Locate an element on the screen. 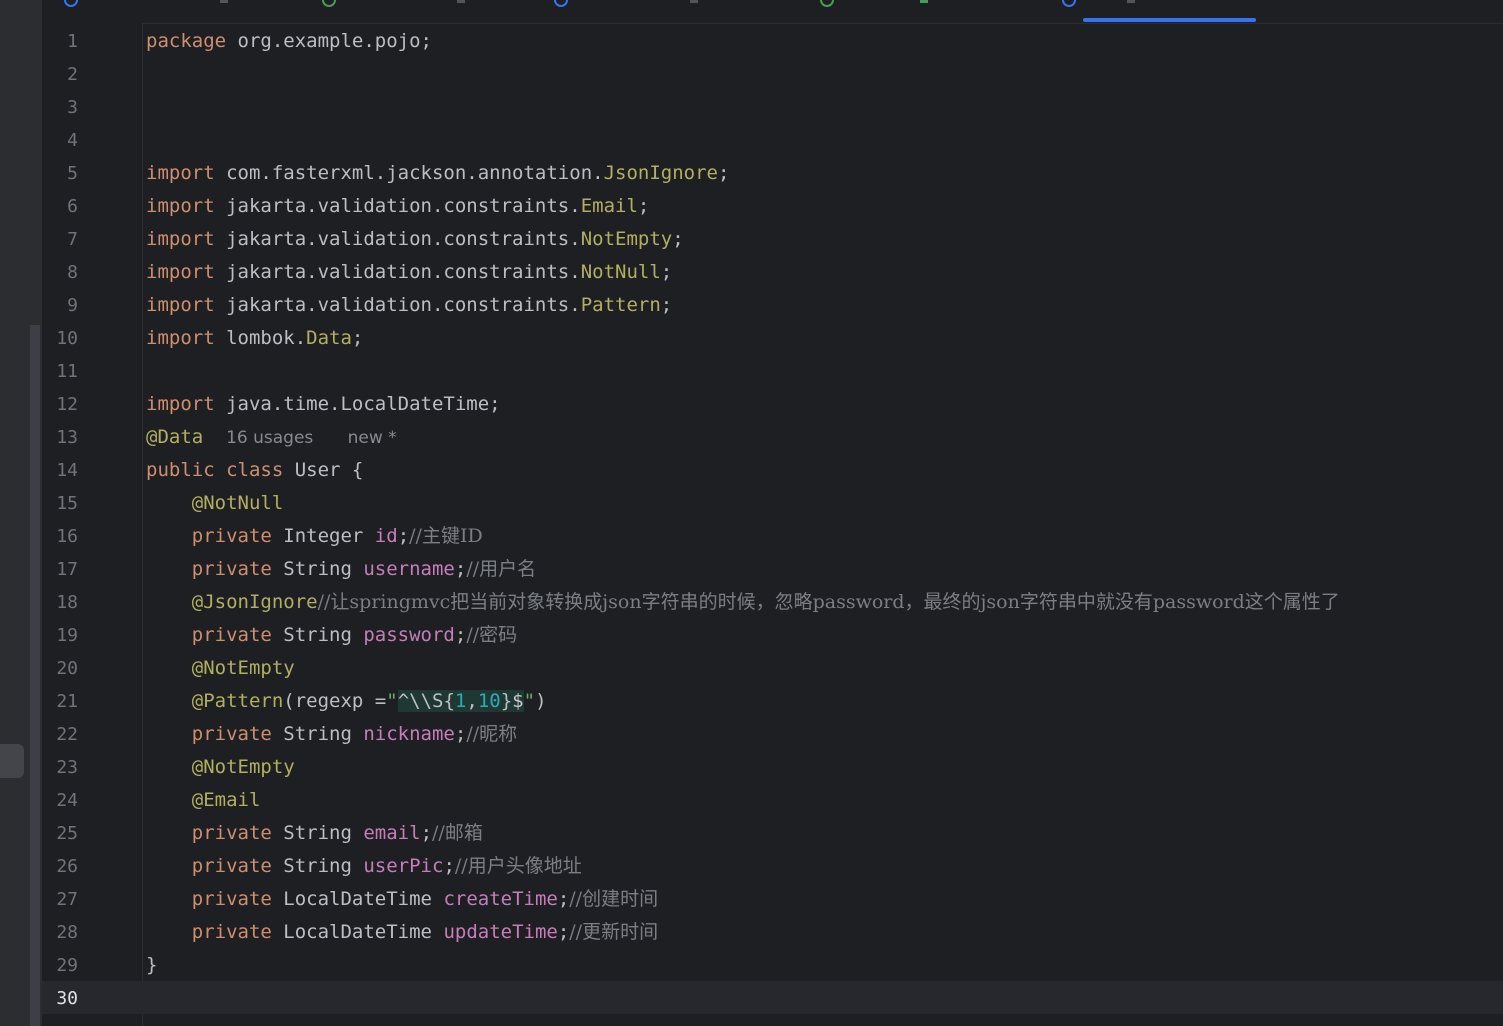 This screenshot has height=1026, width=1503. code-line: 29} is located at coordinates (772, 965).